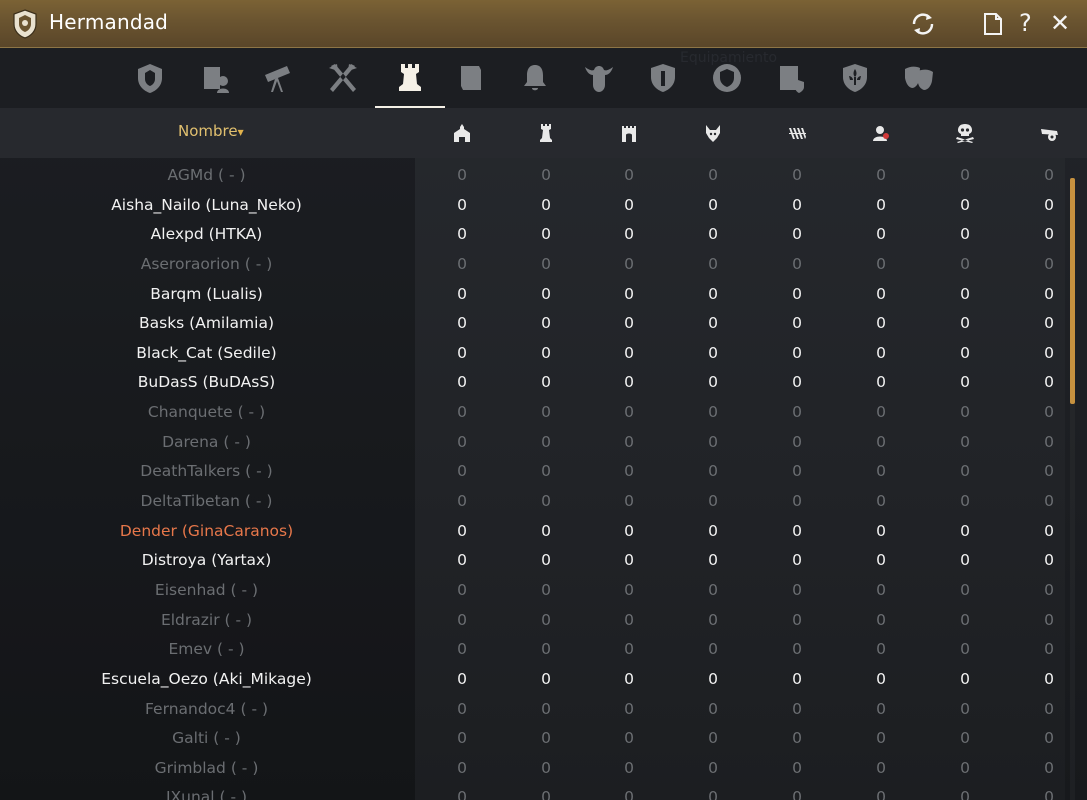 This screenshot has height=800, width=1087. What do you see at coordinates (532, 472) in the screenshot?
I see `table-row: DeathTalkers ( - ) 0 0 0 0 0 0 0 0` at bounding box center [532, 472].